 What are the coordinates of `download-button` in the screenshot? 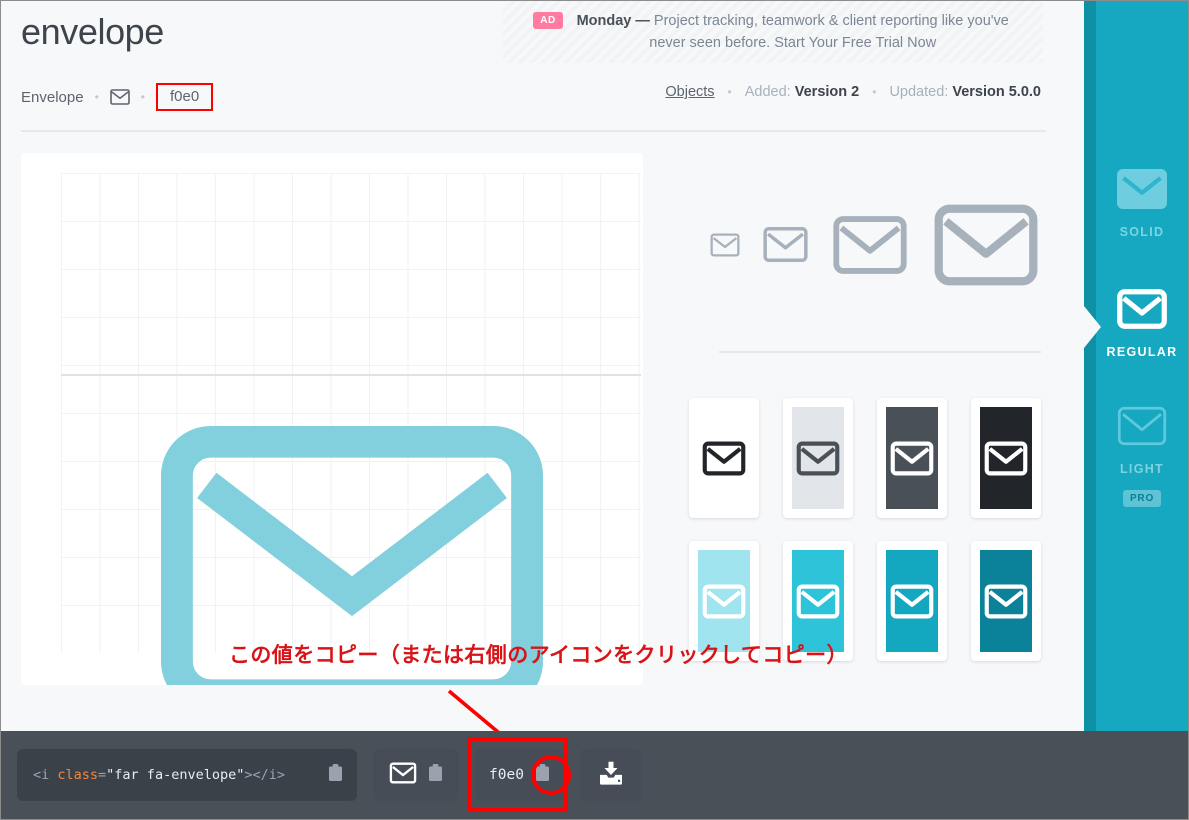 It's located at (610, 775).